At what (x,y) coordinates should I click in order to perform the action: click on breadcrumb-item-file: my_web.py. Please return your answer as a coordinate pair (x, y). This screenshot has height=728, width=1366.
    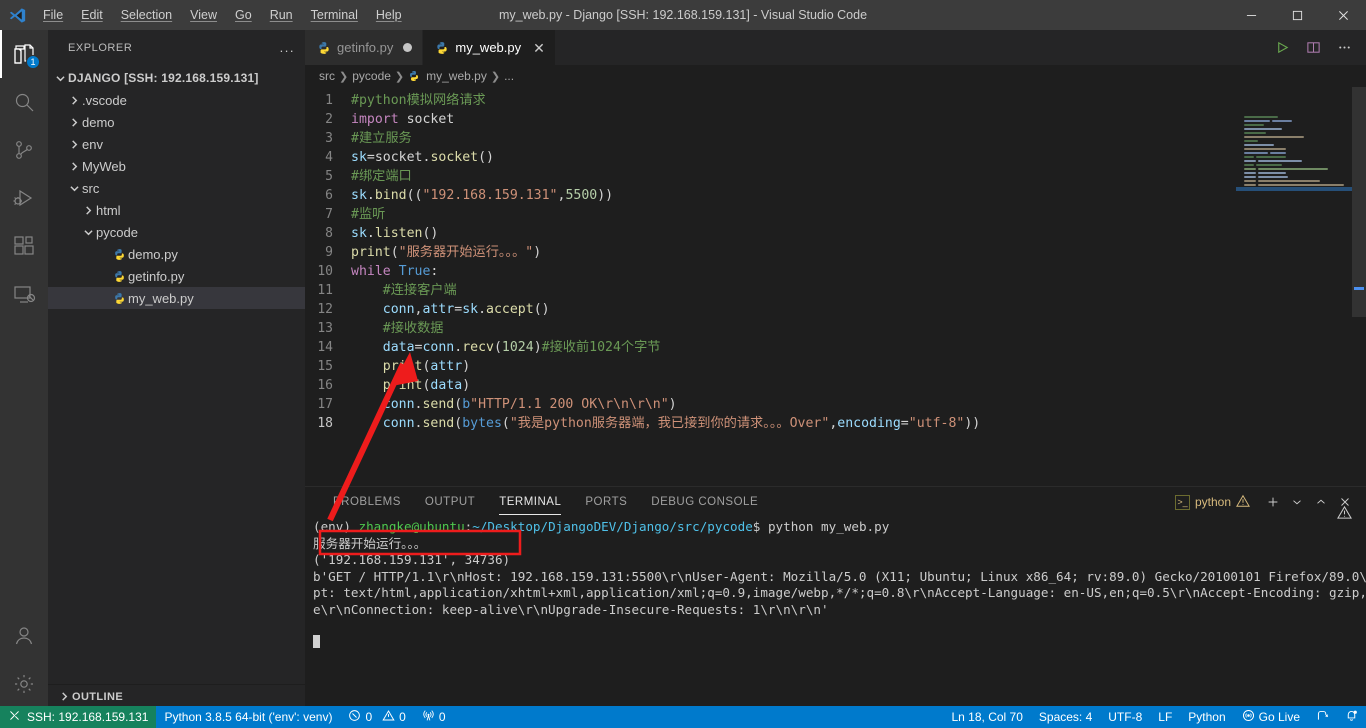
    Looking at the image, I should click on (456, 76).